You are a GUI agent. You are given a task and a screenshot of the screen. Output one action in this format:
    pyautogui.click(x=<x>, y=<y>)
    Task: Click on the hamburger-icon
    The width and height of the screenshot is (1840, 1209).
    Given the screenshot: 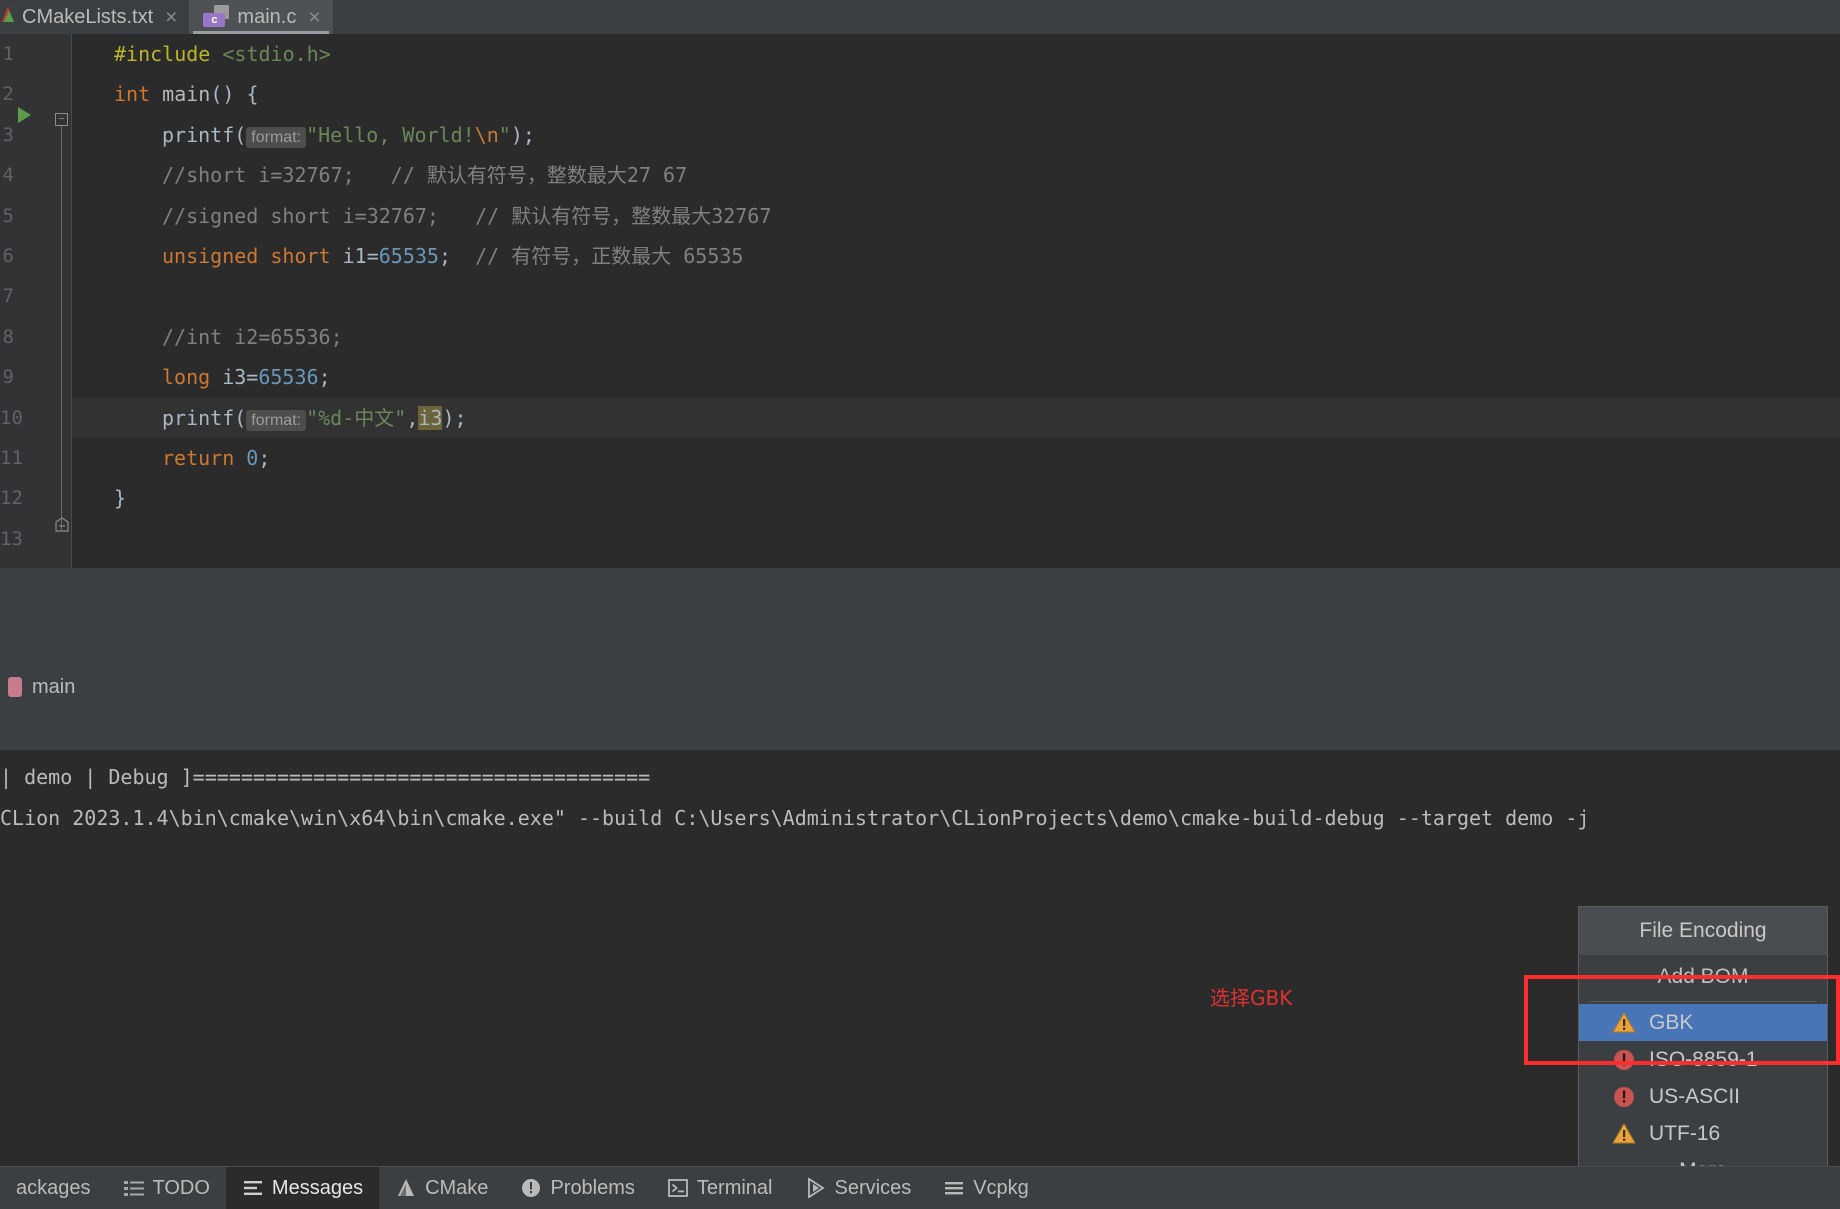 What is the action you would take?
    pyautogui.click(x=954, y=1188)
    